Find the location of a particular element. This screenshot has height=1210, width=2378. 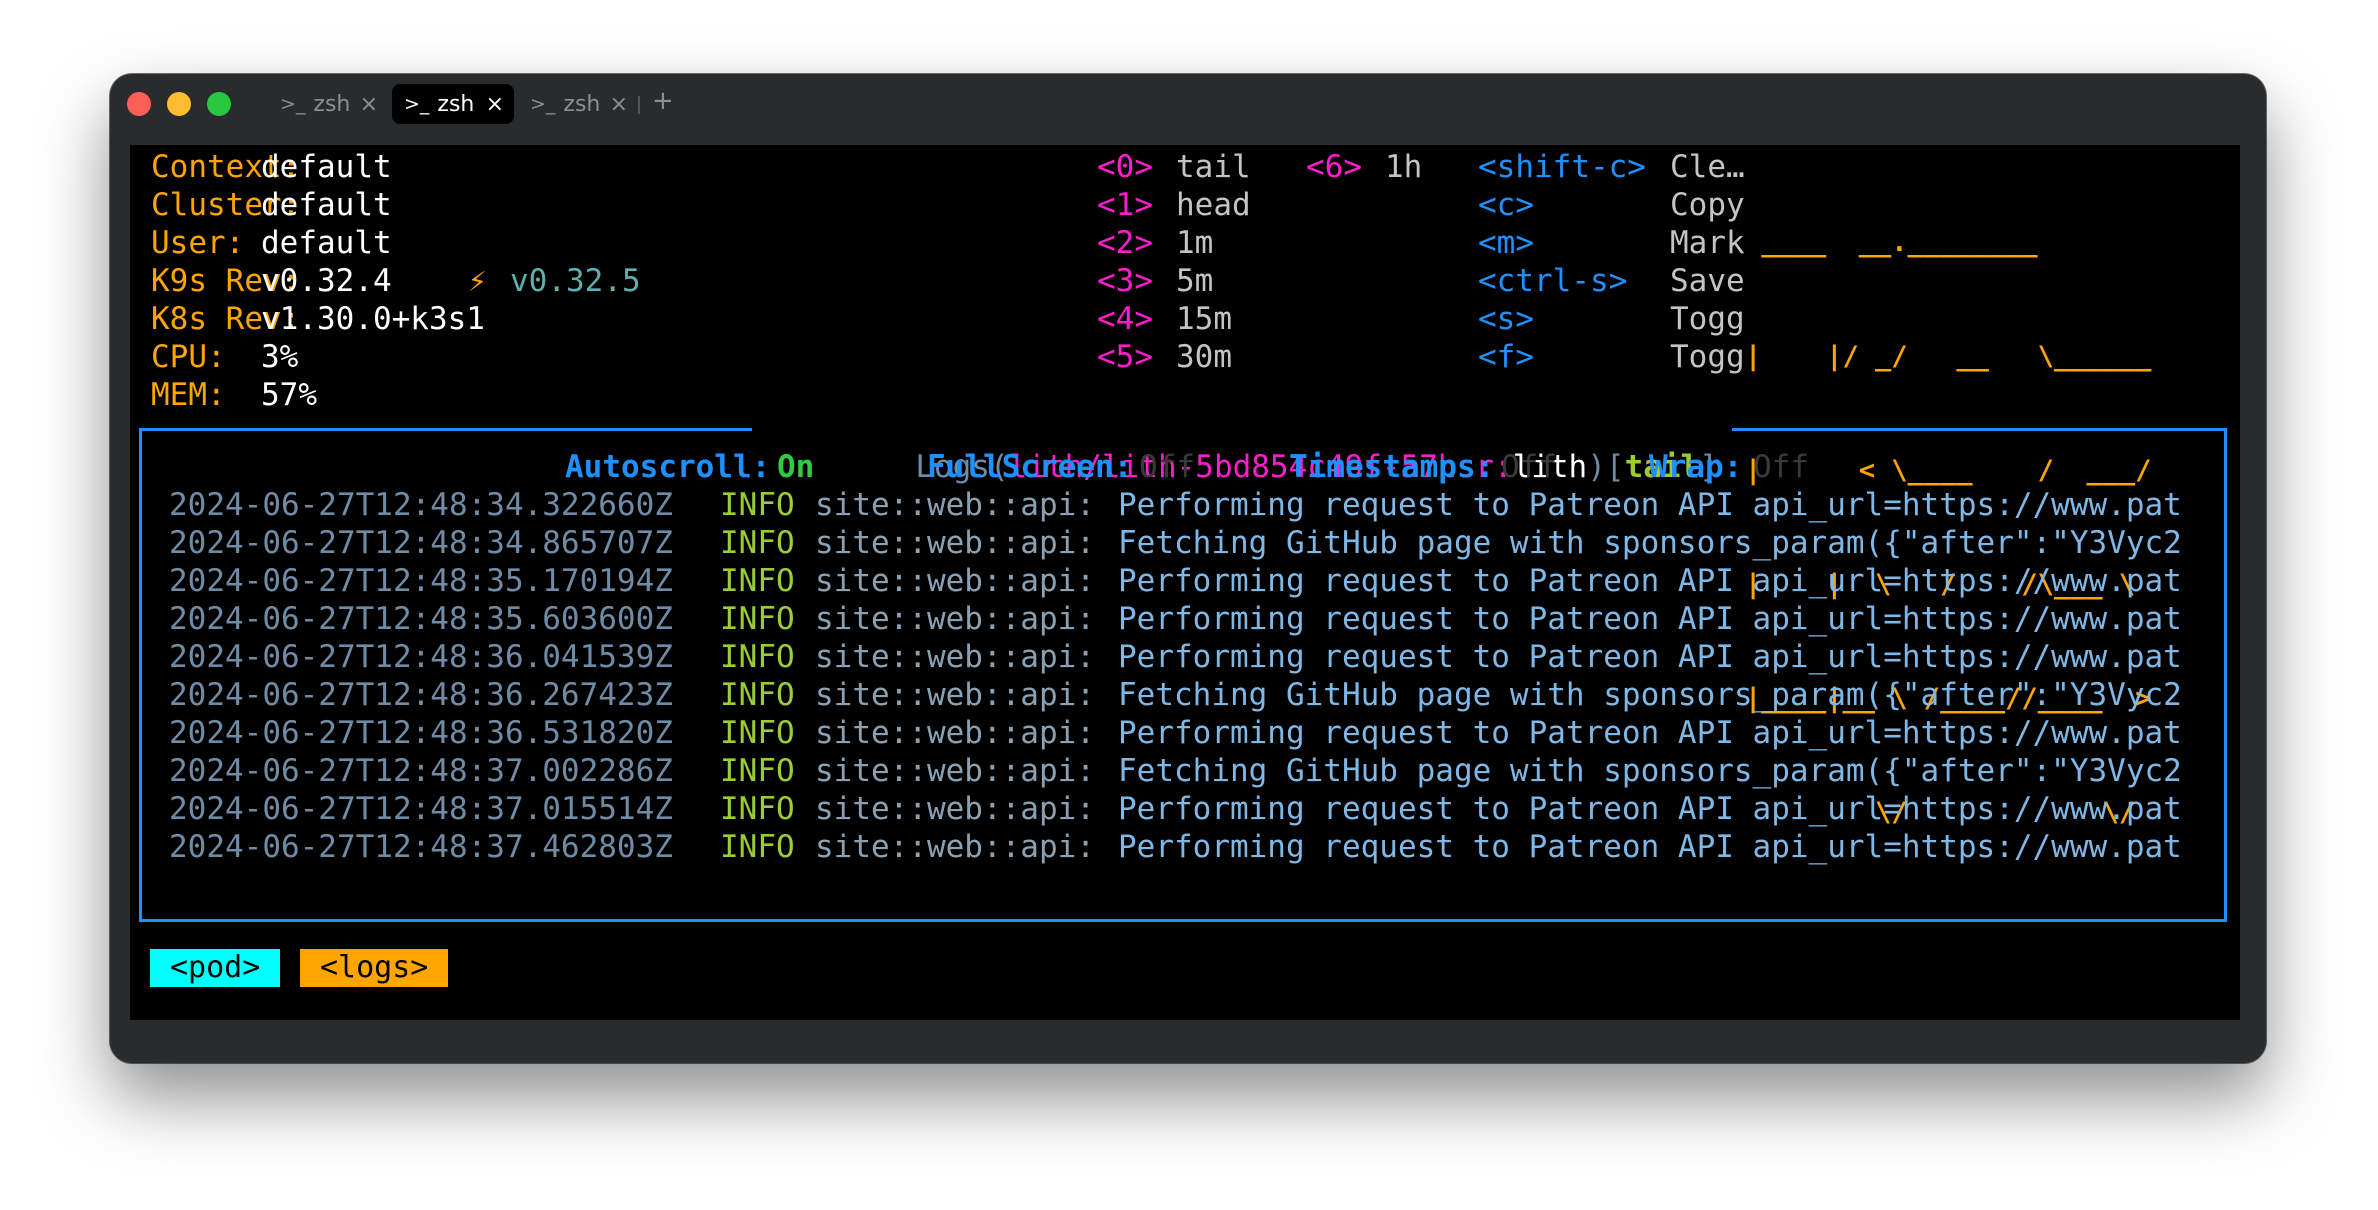

log-timestamp: 2024-06-27T12:48:34.322660Z is located at coordinates (421, 505).